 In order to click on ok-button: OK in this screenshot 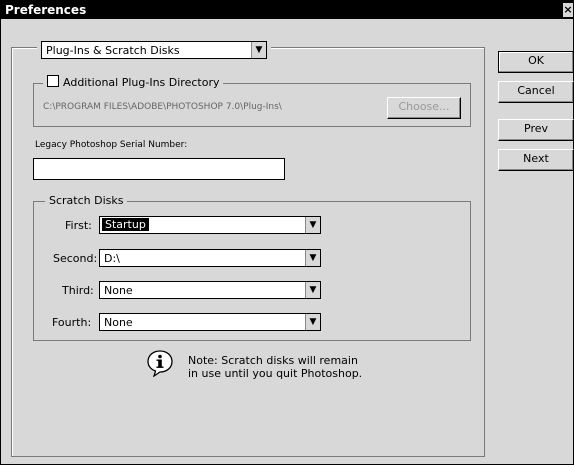, I will do `click(536, 62)`.